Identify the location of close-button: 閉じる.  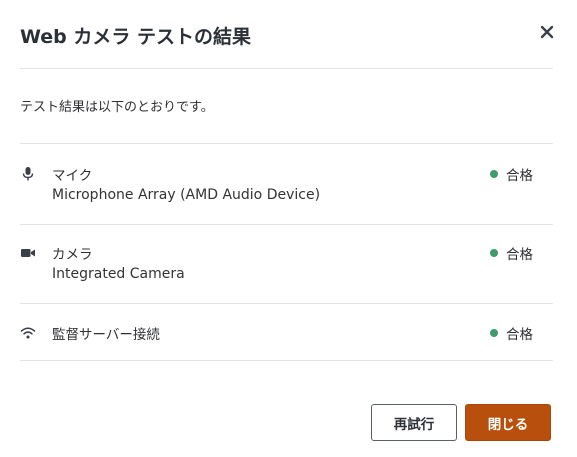
(508, 422).